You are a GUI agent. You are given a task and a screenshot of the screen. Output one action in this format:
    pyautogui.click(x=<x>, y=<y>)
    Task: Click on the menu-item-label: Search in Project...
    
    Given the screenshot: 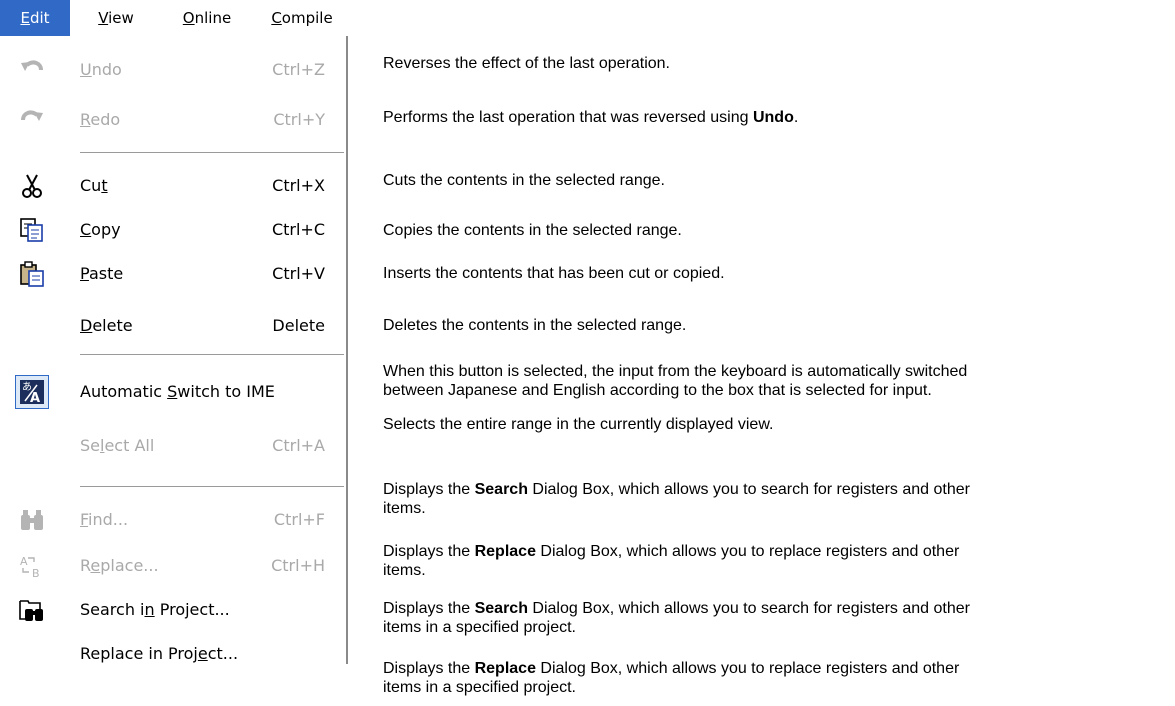 What is the action you would take?
    pyautogui.click(x=155, y=609)
    